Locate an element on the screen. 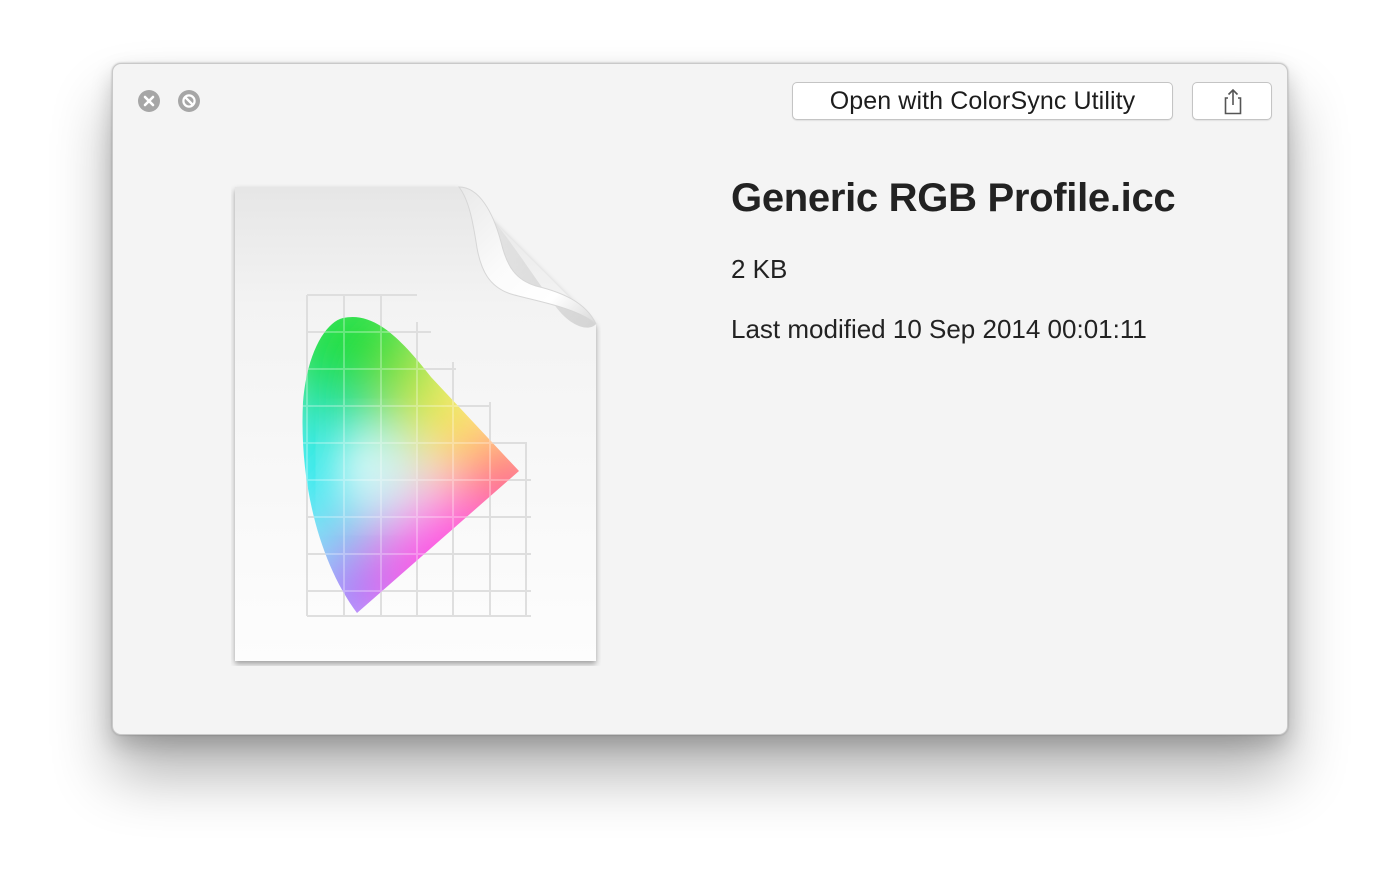 The image size is (1400, 896). open-with-colorsync-button: Open with ColorSync Utility is located at coordinates (982, 101).